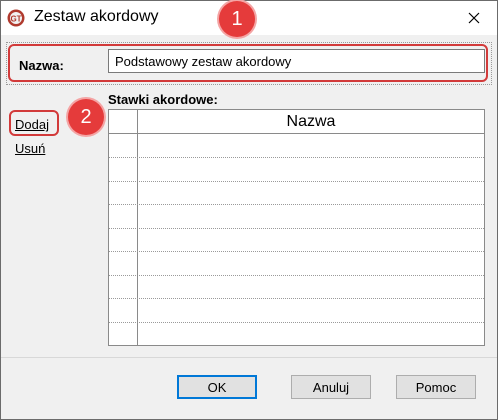 The image size is (498, 420). What do you see at coordinates (163, 99) in the screenshot?
I see `grid-label: Stawki akordowe:` at bounding box center [163, 99].